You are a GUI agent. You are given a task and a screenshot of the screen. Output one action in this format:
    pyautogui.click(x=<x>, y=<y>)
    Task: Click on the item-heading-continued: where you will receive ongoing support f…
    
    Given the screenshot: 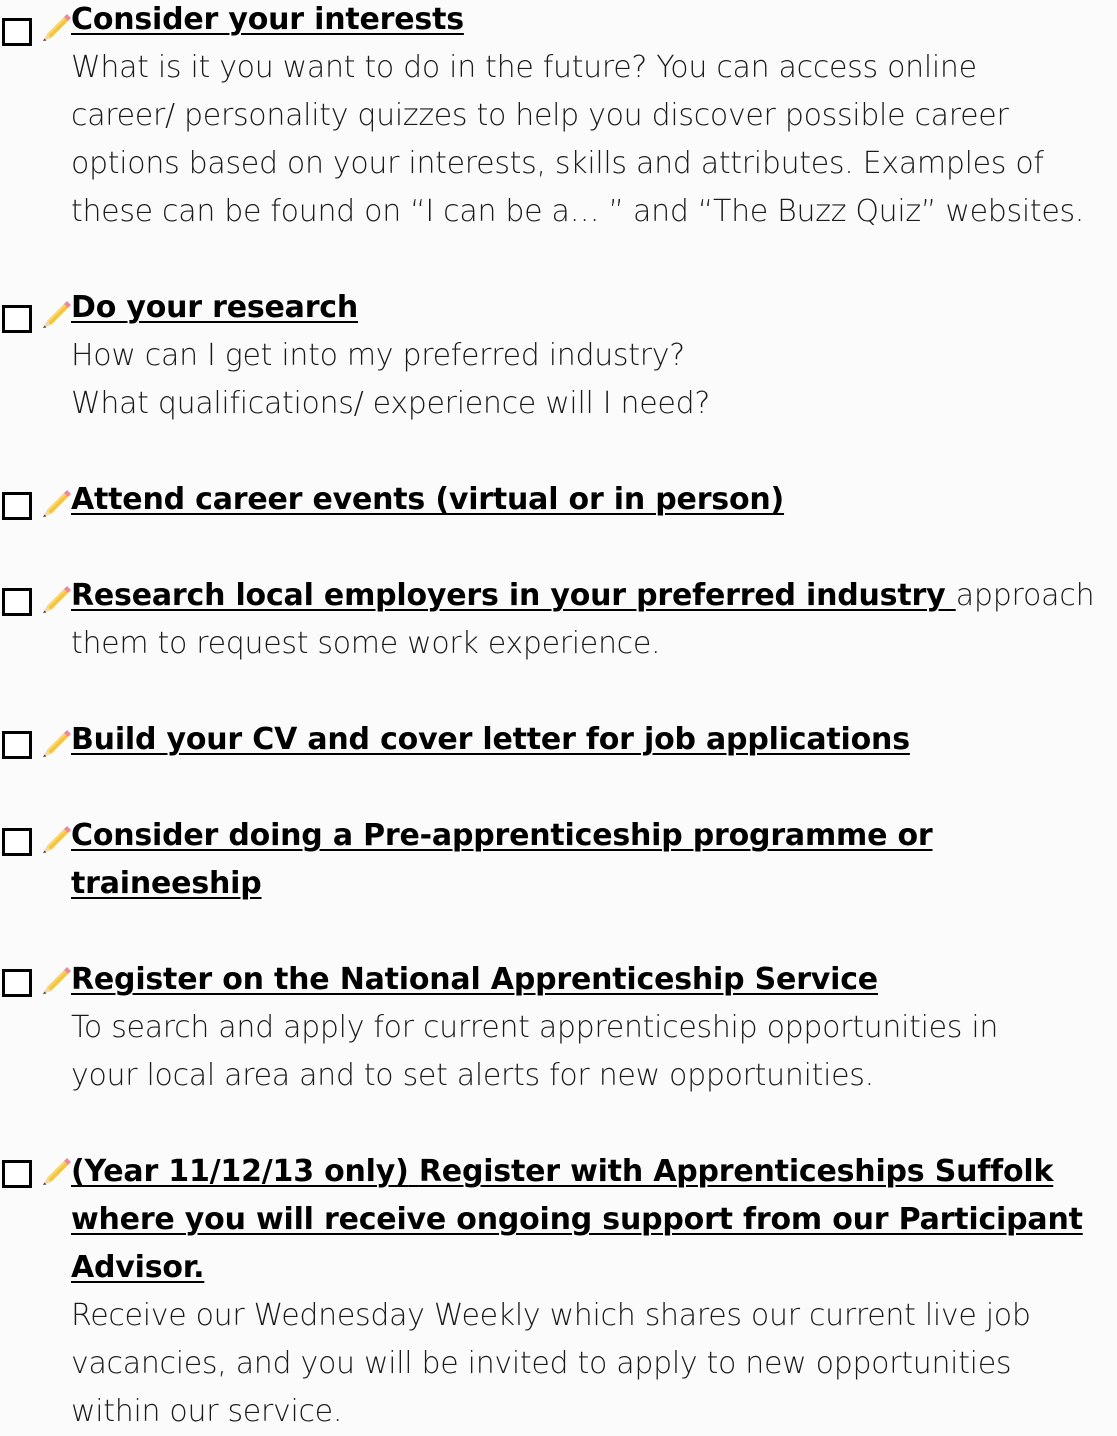 What is the action you would take?
    pyautogui.click(x=577, y=1219)
    